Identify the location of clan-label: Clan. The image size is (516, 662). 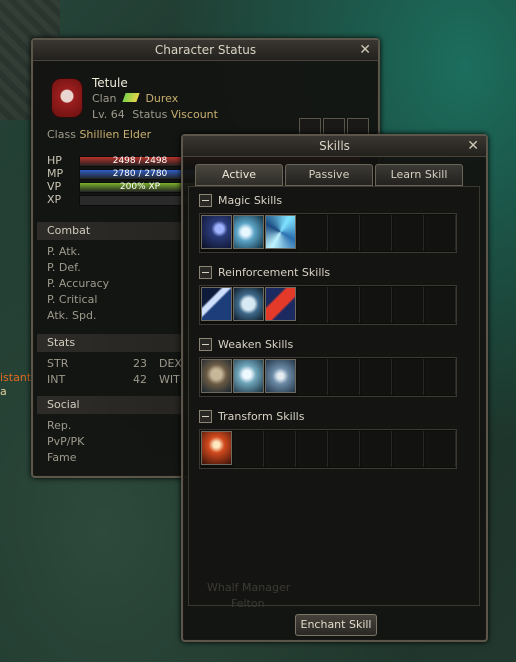
(104, 98).